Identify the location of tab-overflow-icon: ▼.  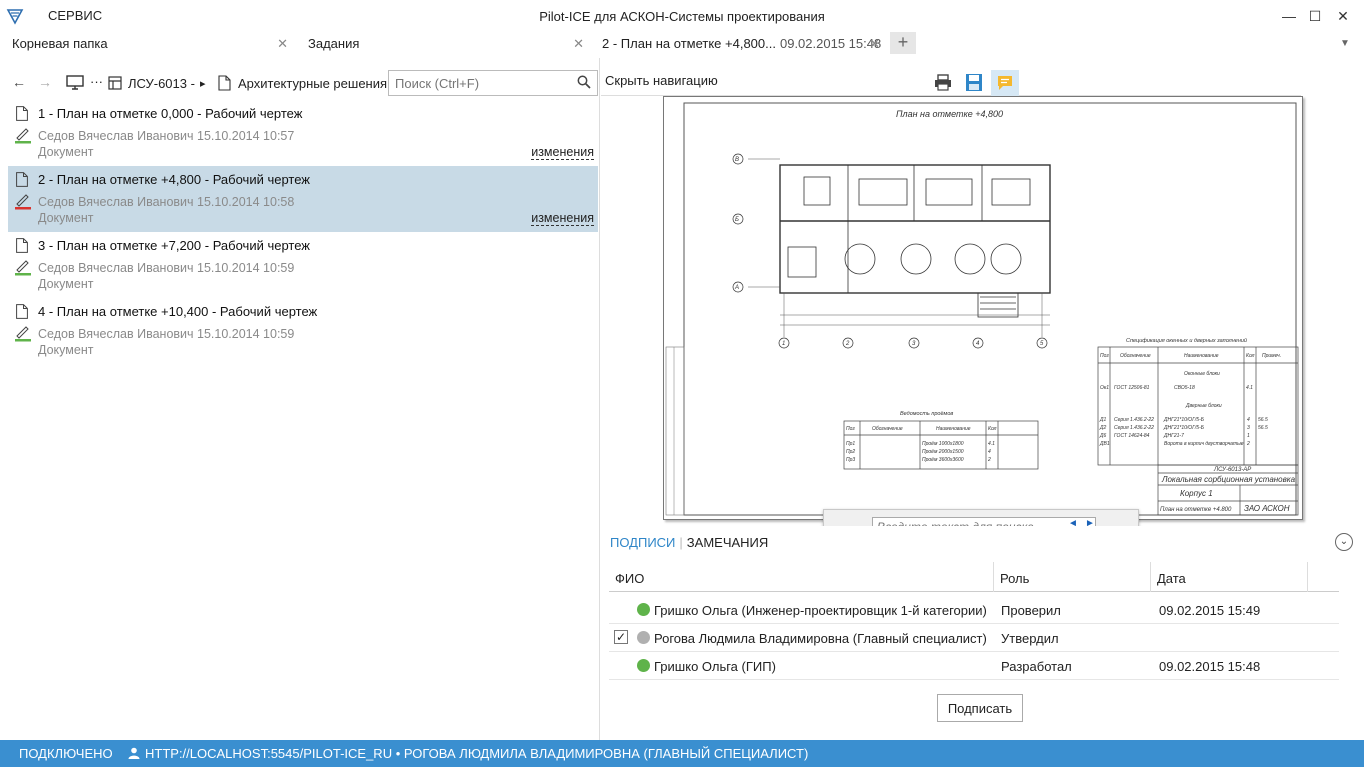
(1345, 43).